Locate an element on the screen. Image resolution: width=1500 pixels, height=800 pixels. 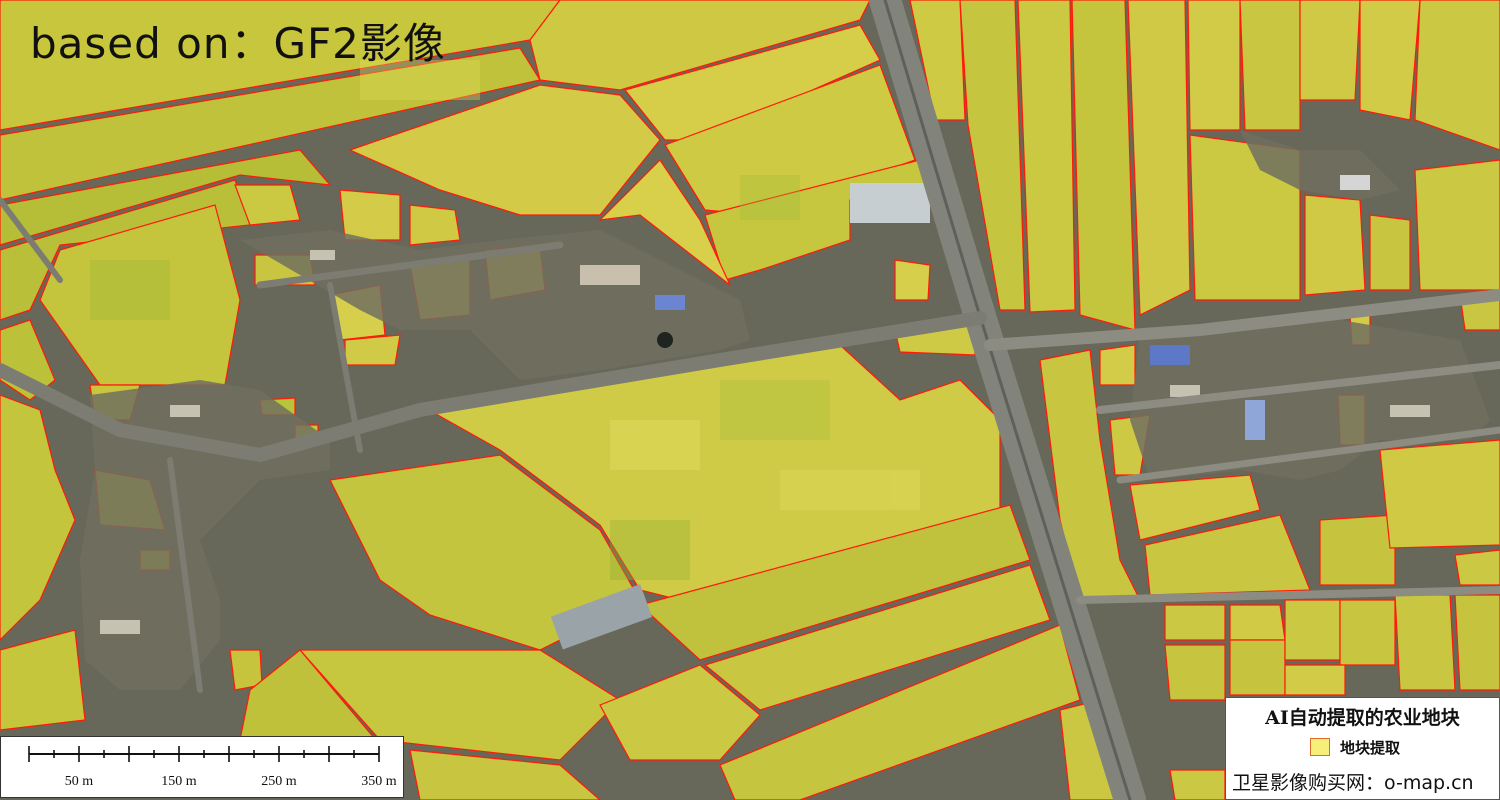
legend: AI自动提取的农业地块 地块提取 卫星影像购买网：o-map.cn is located at coordinates (1362, 748).